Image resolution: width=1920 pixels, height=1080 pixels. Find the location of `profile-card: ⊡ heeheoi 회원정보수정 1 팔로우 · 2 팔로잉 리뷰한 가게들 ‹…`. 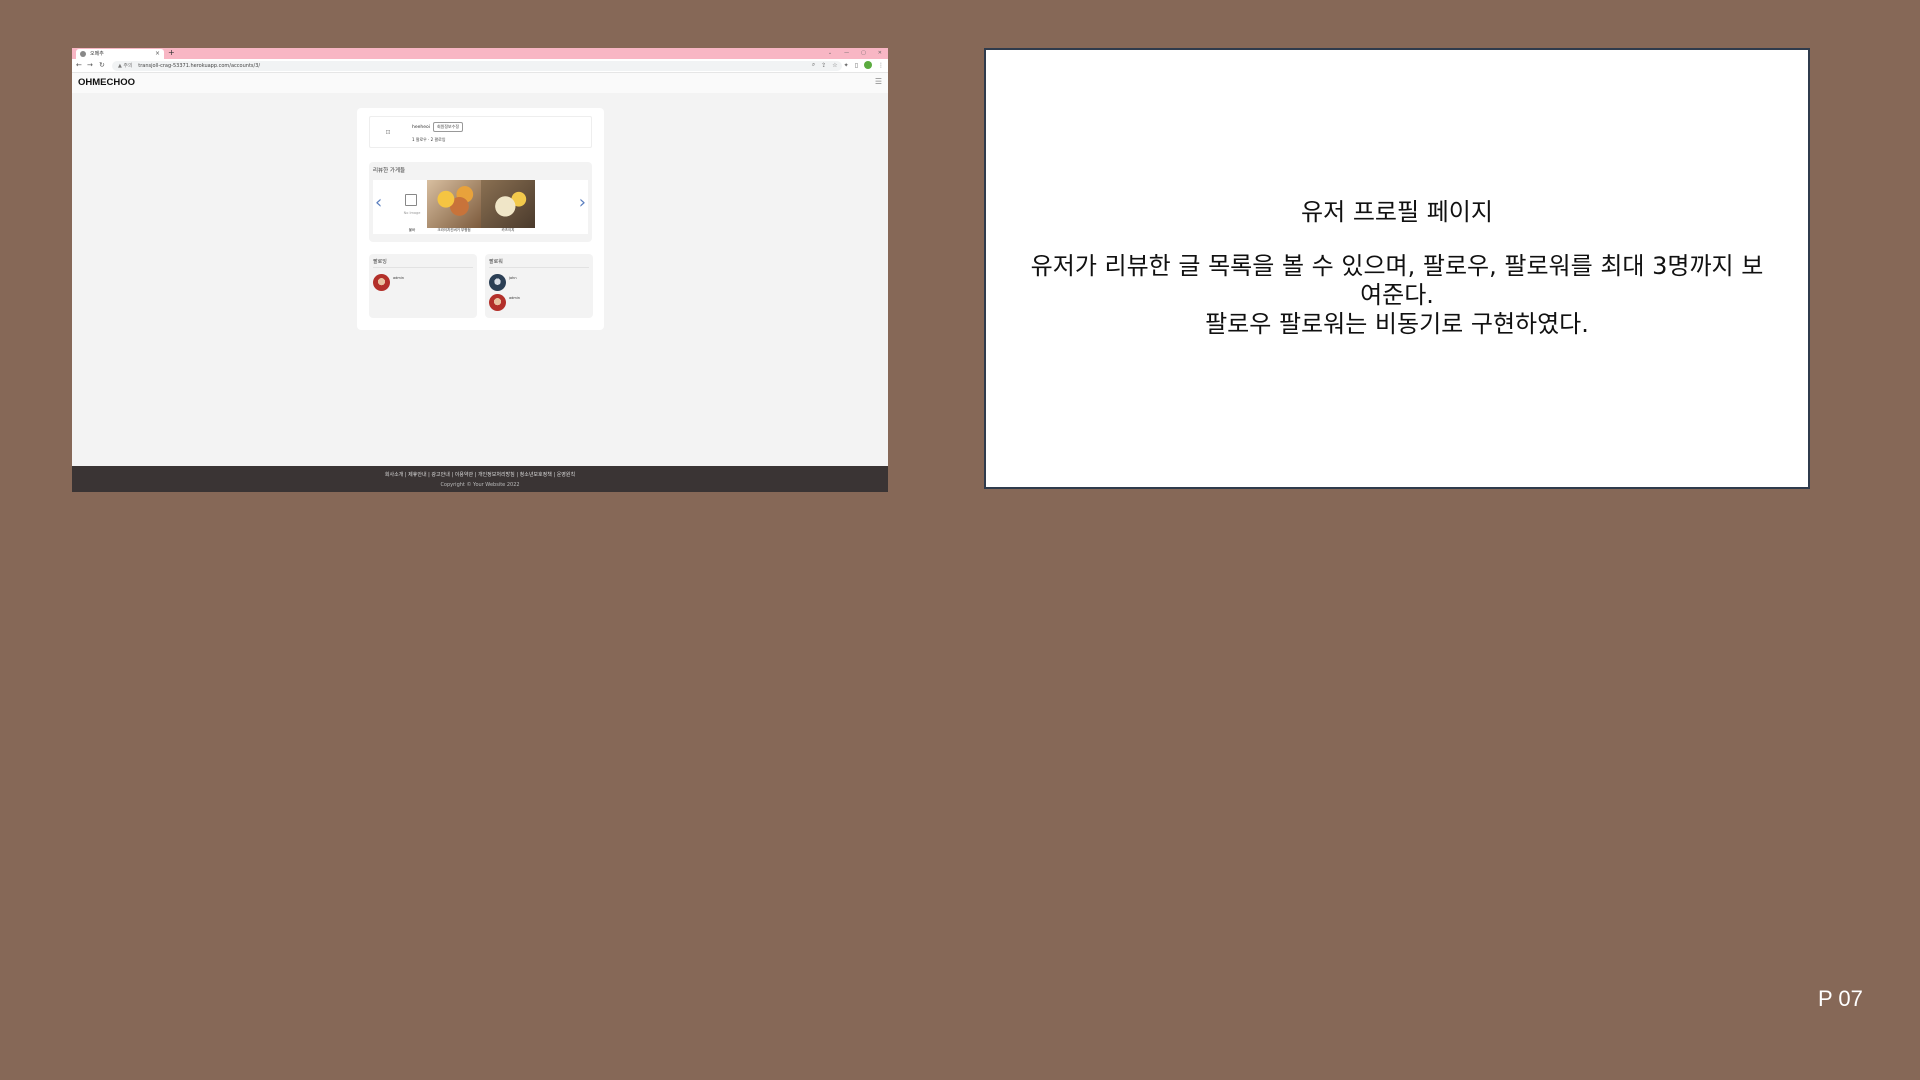

profile-card: ⊡ heeheoi 회원정보수정 1 팔로우 · 2 팔로잉 리뷰한 가게들 ‹… is located at coordinates (480, 219).